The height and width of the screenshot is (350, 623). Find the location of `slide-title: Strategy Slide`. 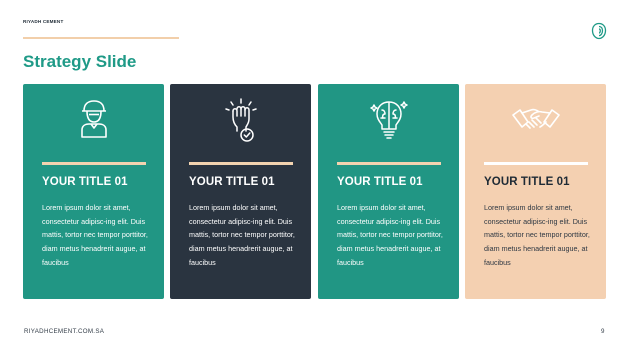

slide-title: Strategy Slide is located at coordinates (80, 61).